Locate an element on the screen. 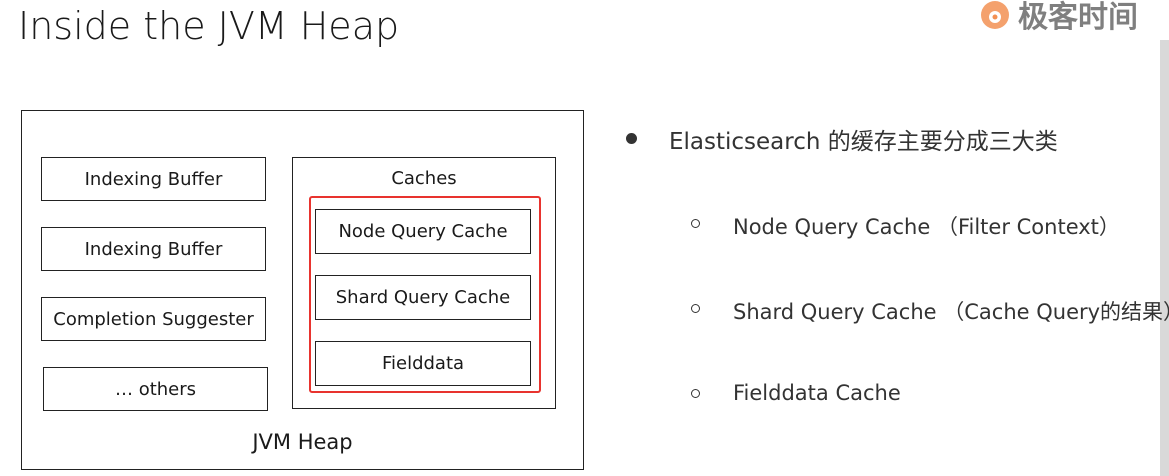 The width and height of the screenshot is (1169, 476). caches-label: Caches is located at coordinates (424, 178).